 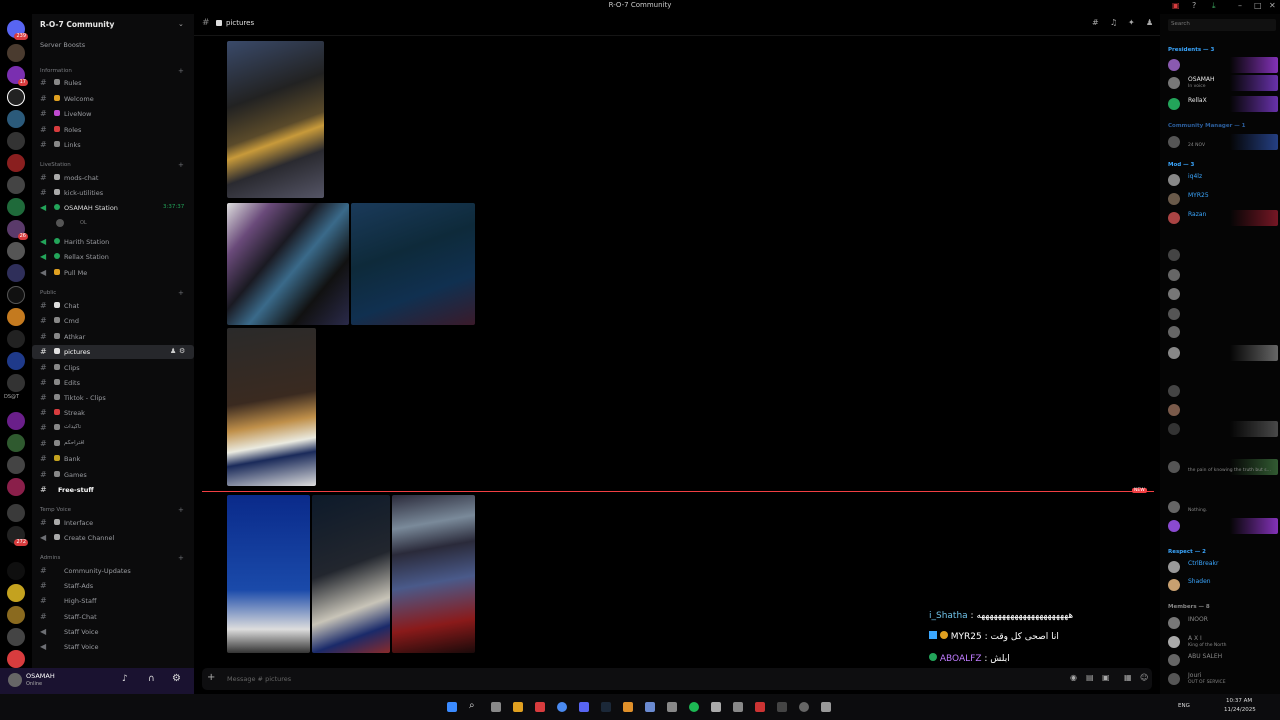 I want to click on category-public: Public +, so click(x=112, y=293).